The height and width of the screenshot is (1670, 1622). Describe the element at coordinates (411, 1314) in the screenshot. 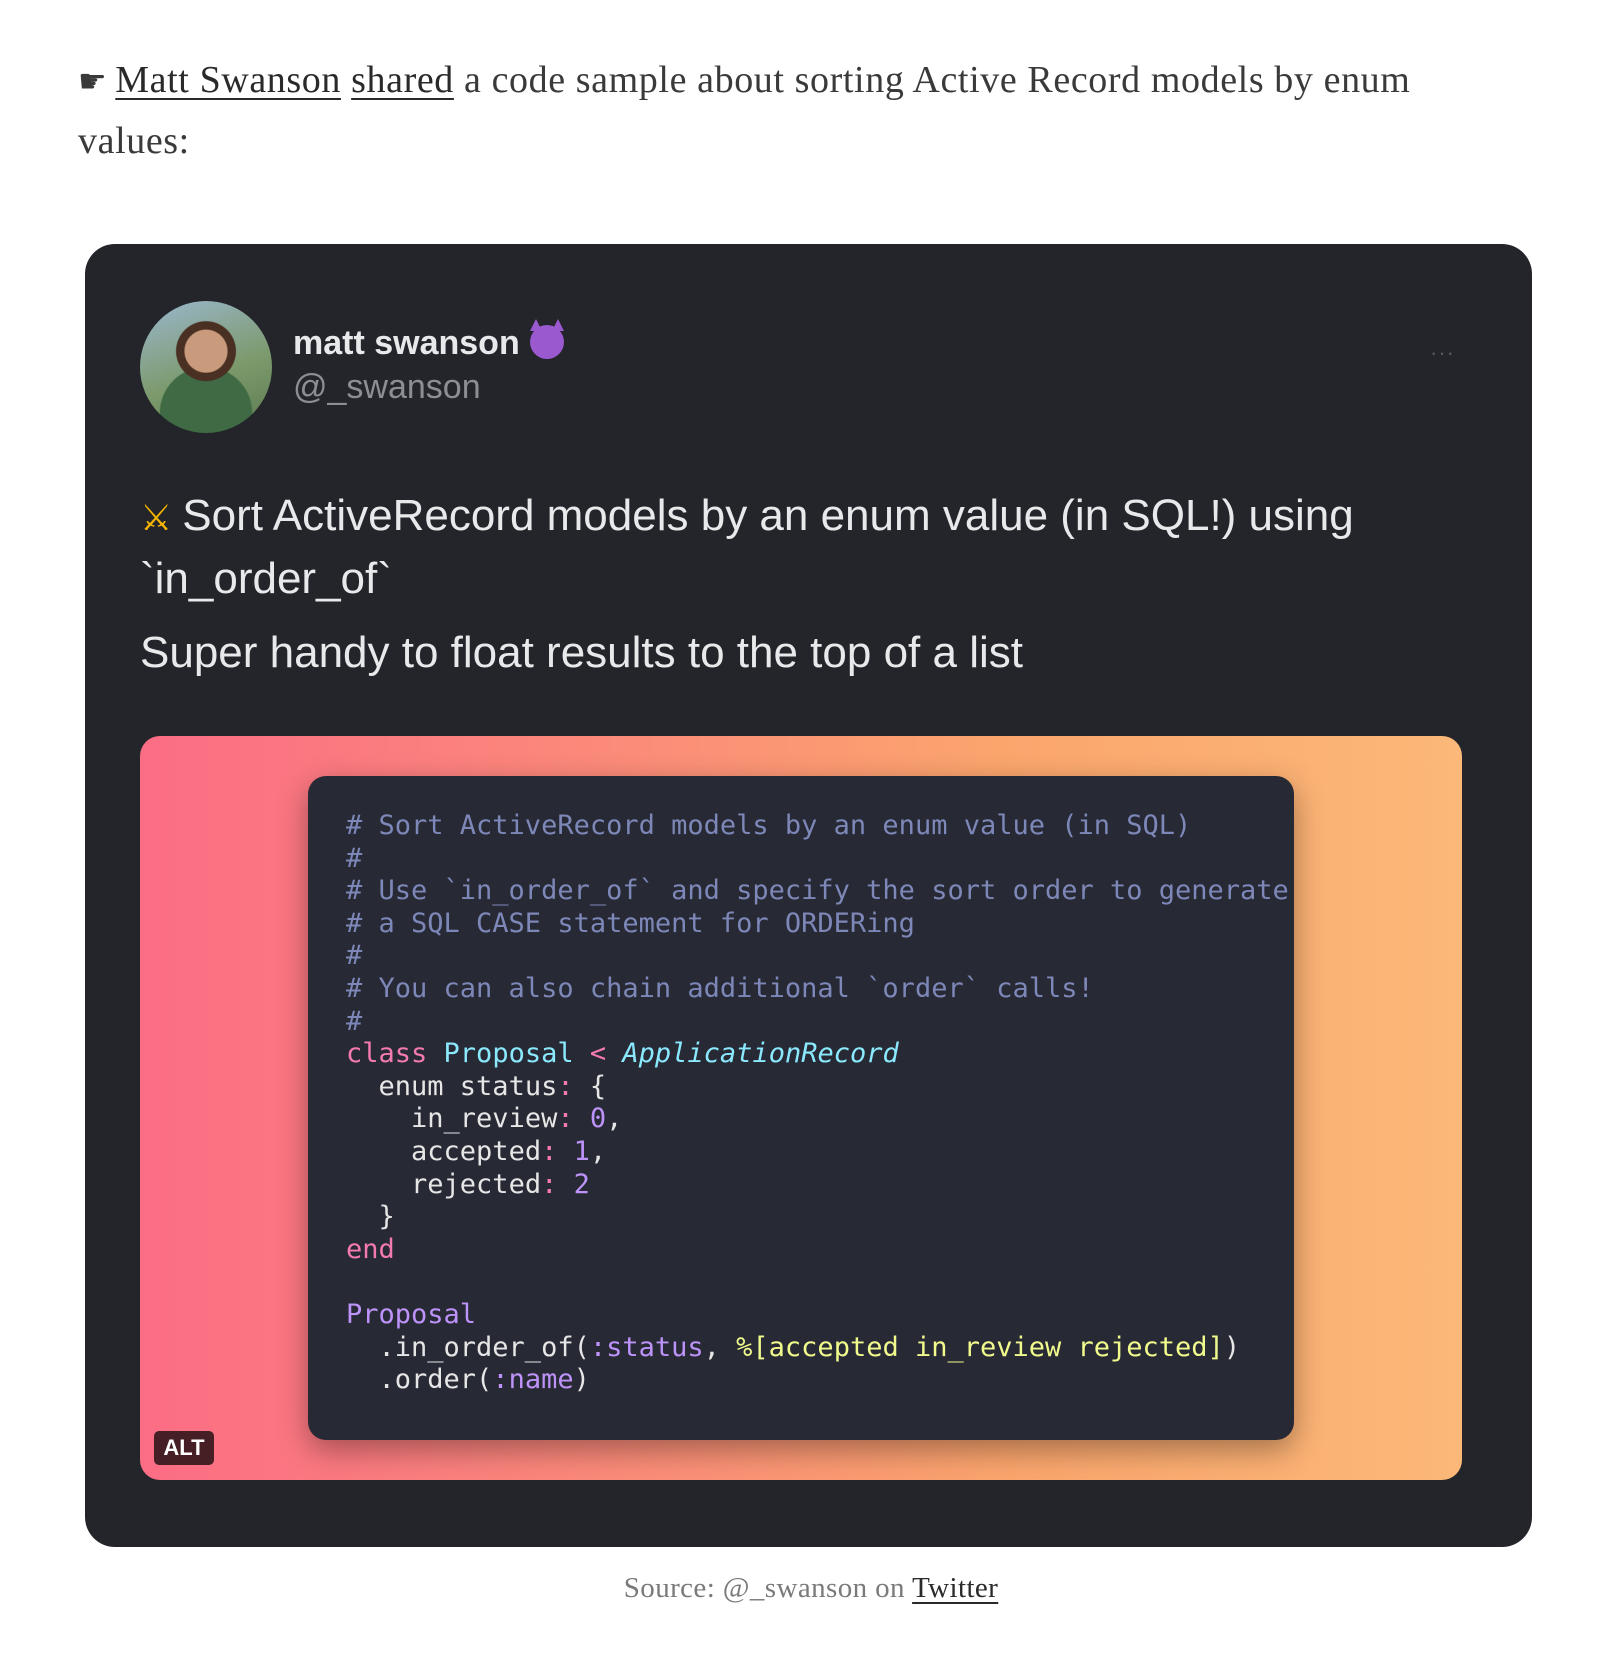

I see `code-line: Proposal` at that location.